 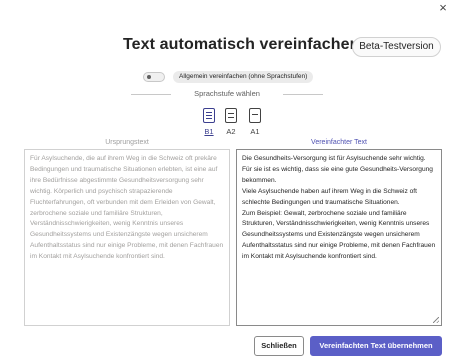 What do you see at coordinates (396, 47) in the screenshot?
I see `beta-badge: Beta-Testversion` at bounding box center [396, 47].